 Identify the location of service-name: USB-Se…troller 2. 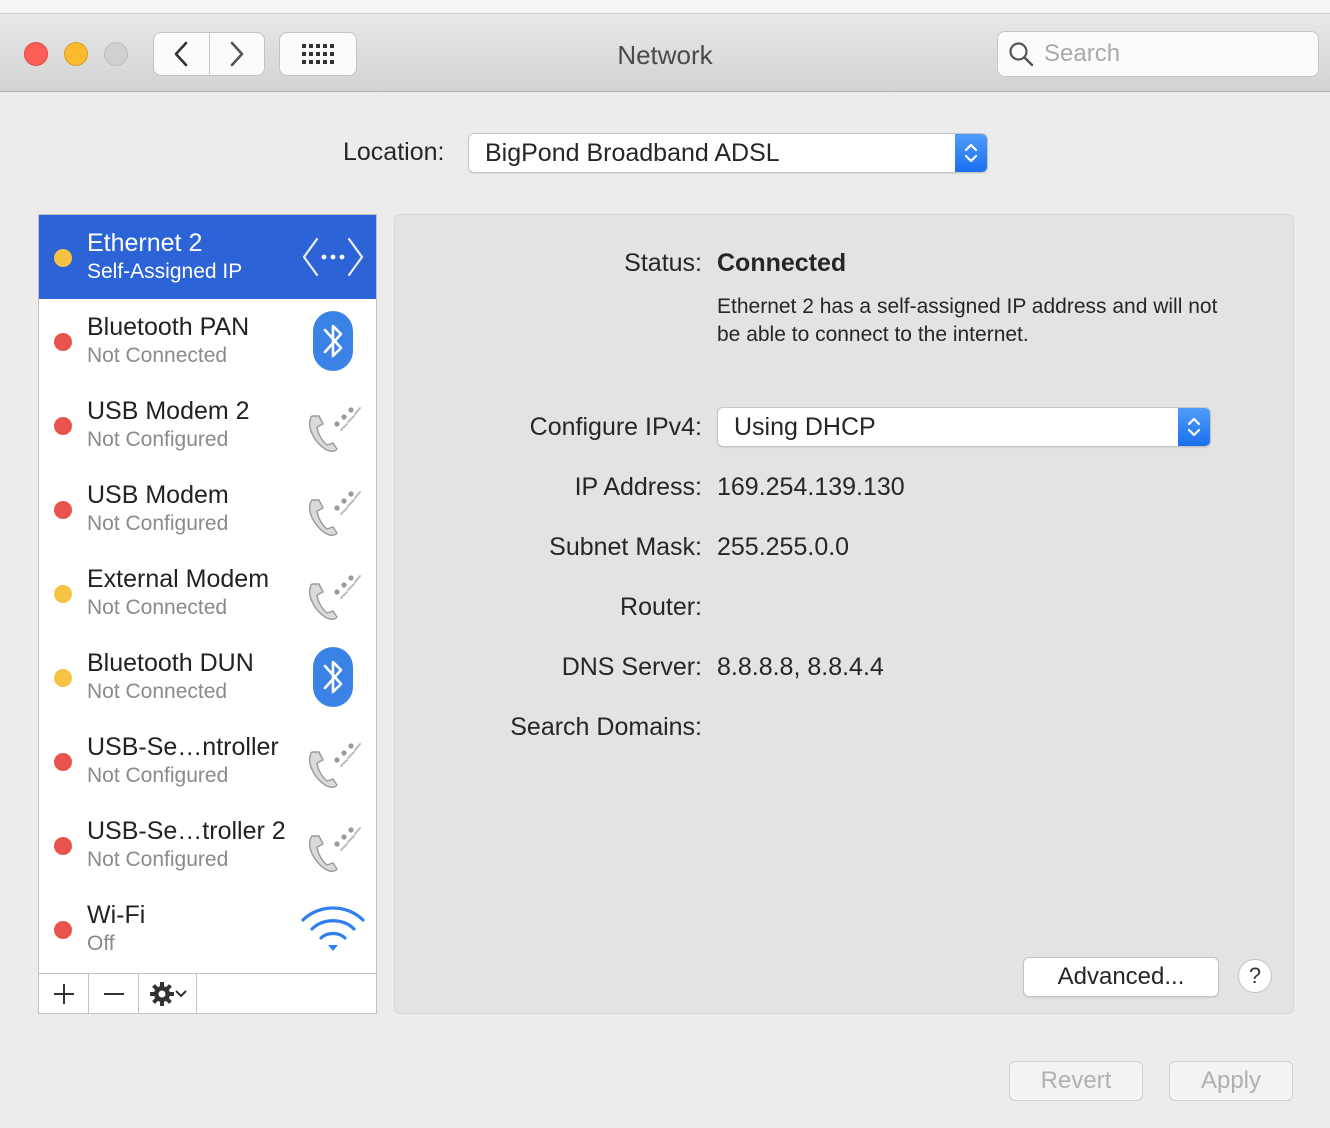
(186, 831).